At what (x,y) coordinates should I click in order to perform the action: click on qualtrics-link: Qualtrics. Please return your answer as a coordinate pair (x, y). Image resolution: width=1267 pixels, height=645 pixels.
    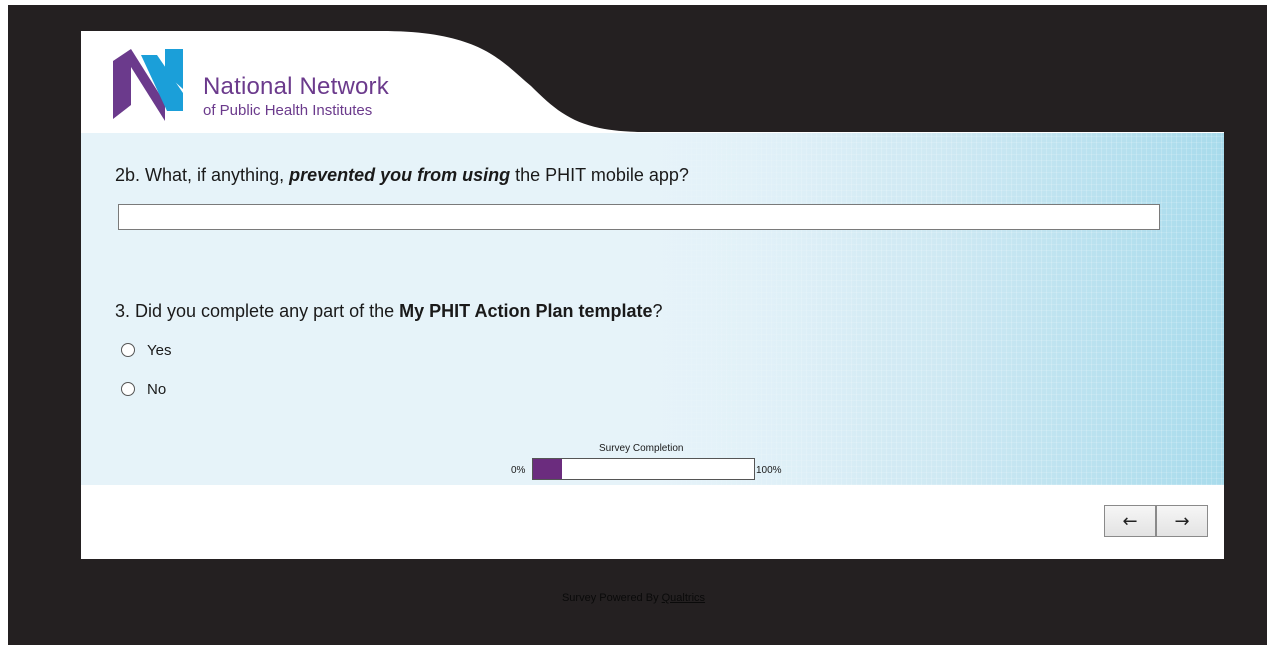
    Looking at the image, I should click on (683, 598).